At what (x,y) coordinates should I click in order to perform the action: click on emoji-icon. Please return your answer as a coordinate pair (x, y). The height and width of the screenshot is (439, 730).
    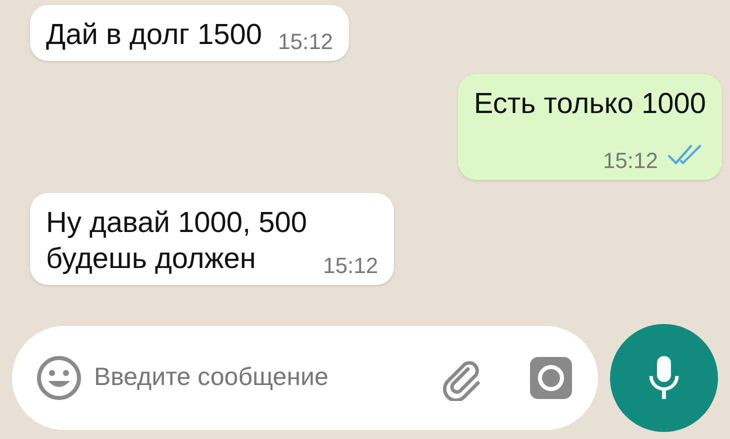
    Looking at the image, I should click on (59, 378).